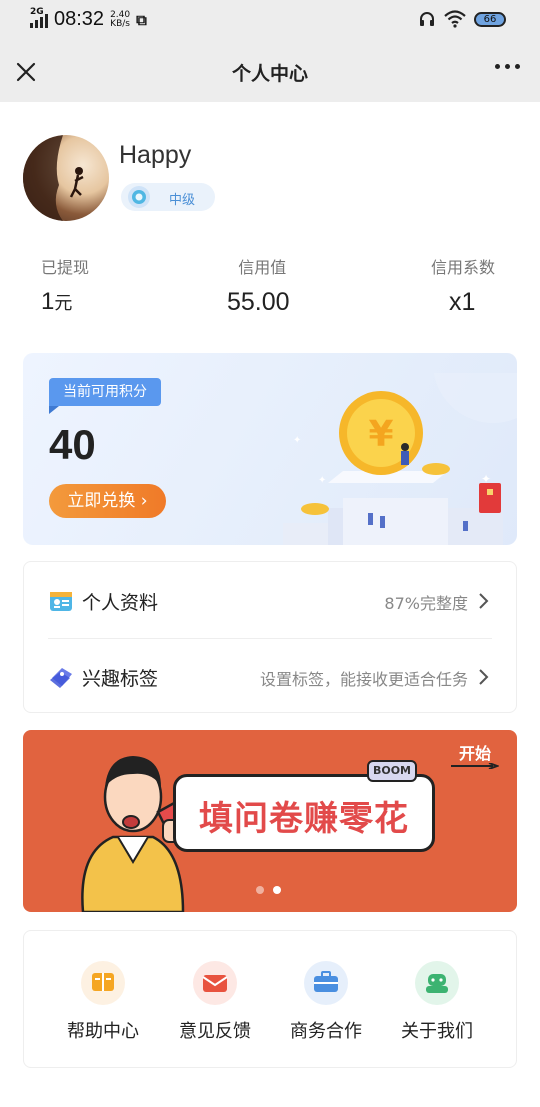 The image size is (540, 1107). I want to click on menu-card: 个人资料 87%完整度 兴趣标签 设置标签，能接收更适合任务, so click(270, 637).